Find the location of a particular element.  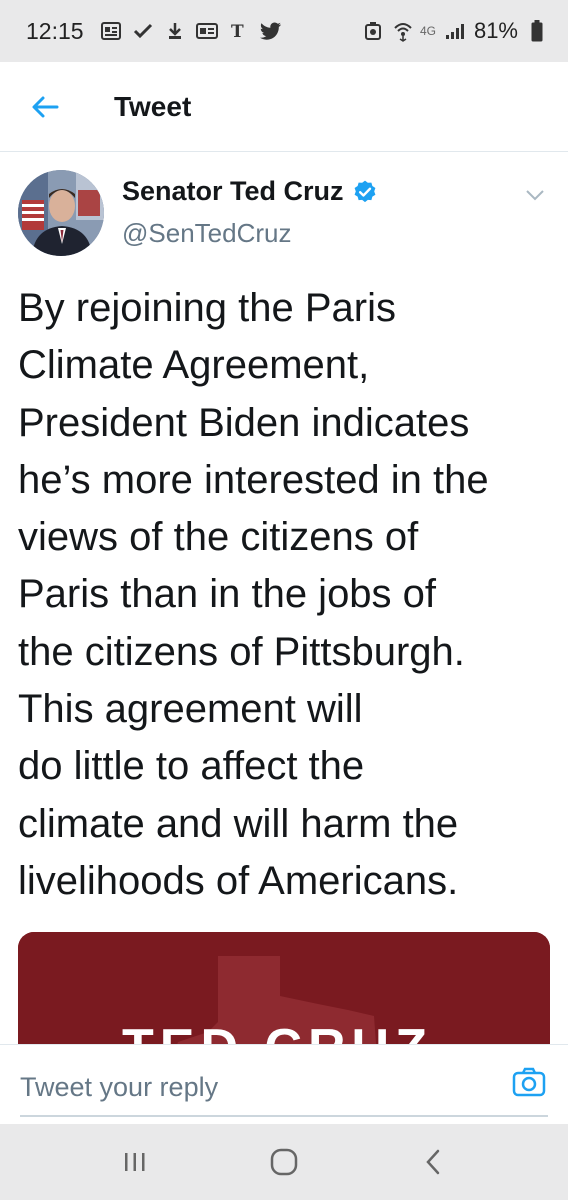

status-right: 4G 81% is located at coordinates (455, 31).